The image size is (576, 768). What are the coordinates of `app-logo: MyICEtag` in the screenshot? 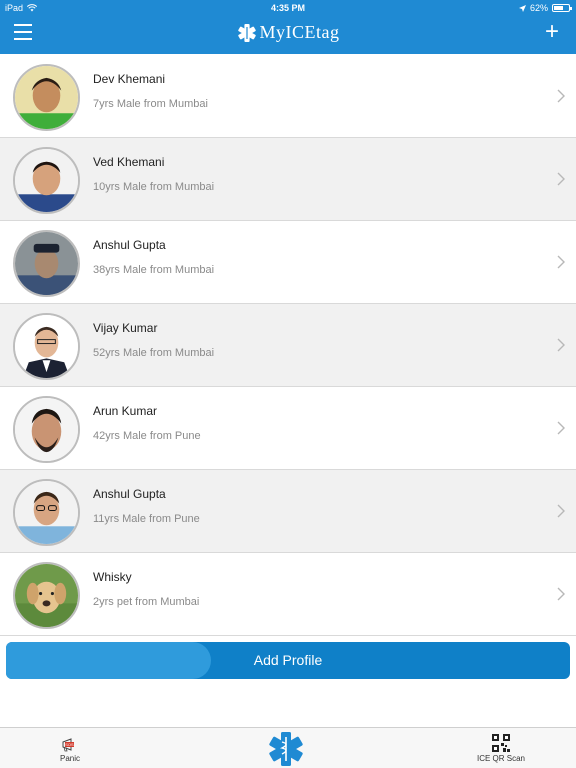 It's located at (288, 32).